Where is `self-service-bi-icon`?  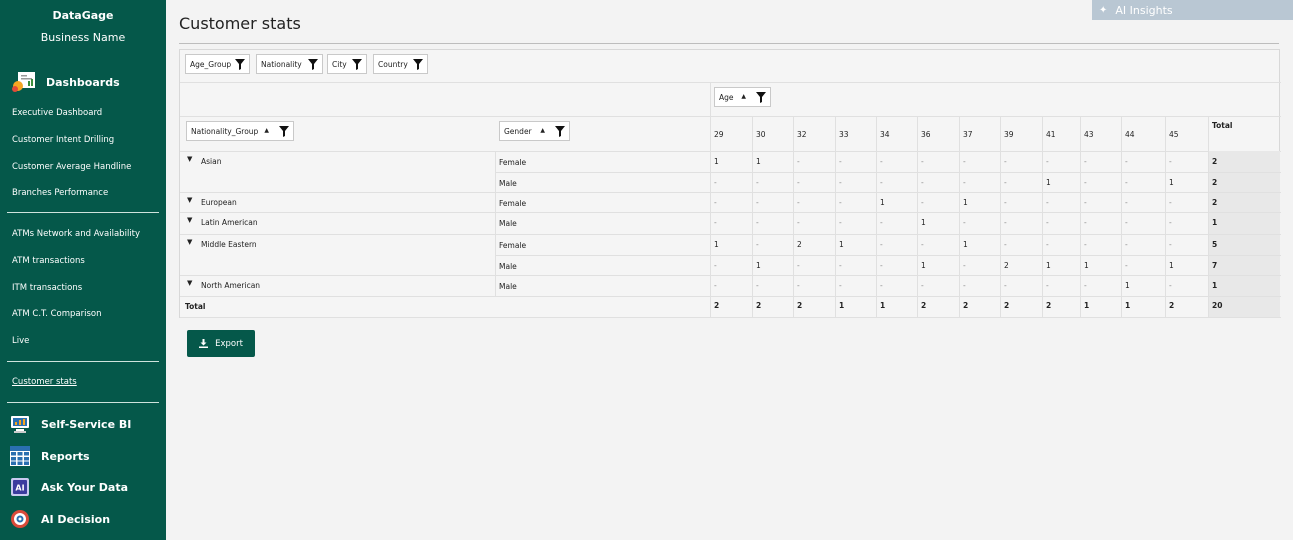
self-service-bi-icon is located at coordinates (20, 424).